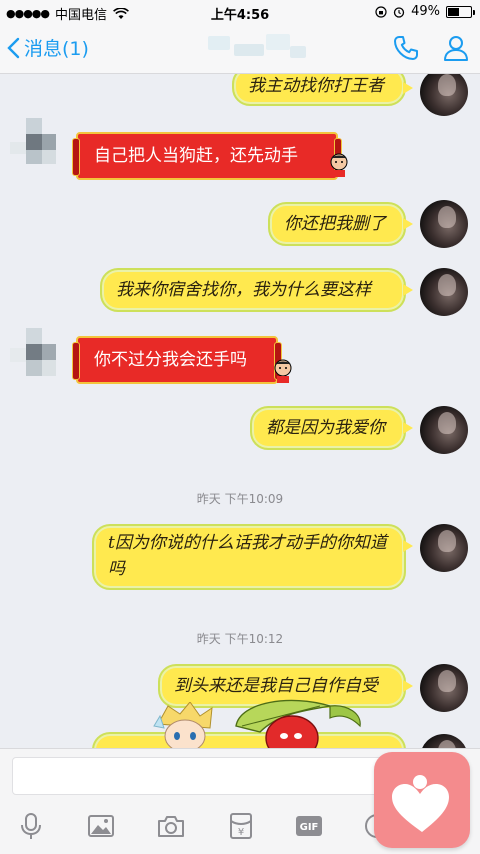 The height and width of the screenshot is (854, 480). I want to click on message-bubble-left: 你不过分我会还手吗, so click(177, 360).